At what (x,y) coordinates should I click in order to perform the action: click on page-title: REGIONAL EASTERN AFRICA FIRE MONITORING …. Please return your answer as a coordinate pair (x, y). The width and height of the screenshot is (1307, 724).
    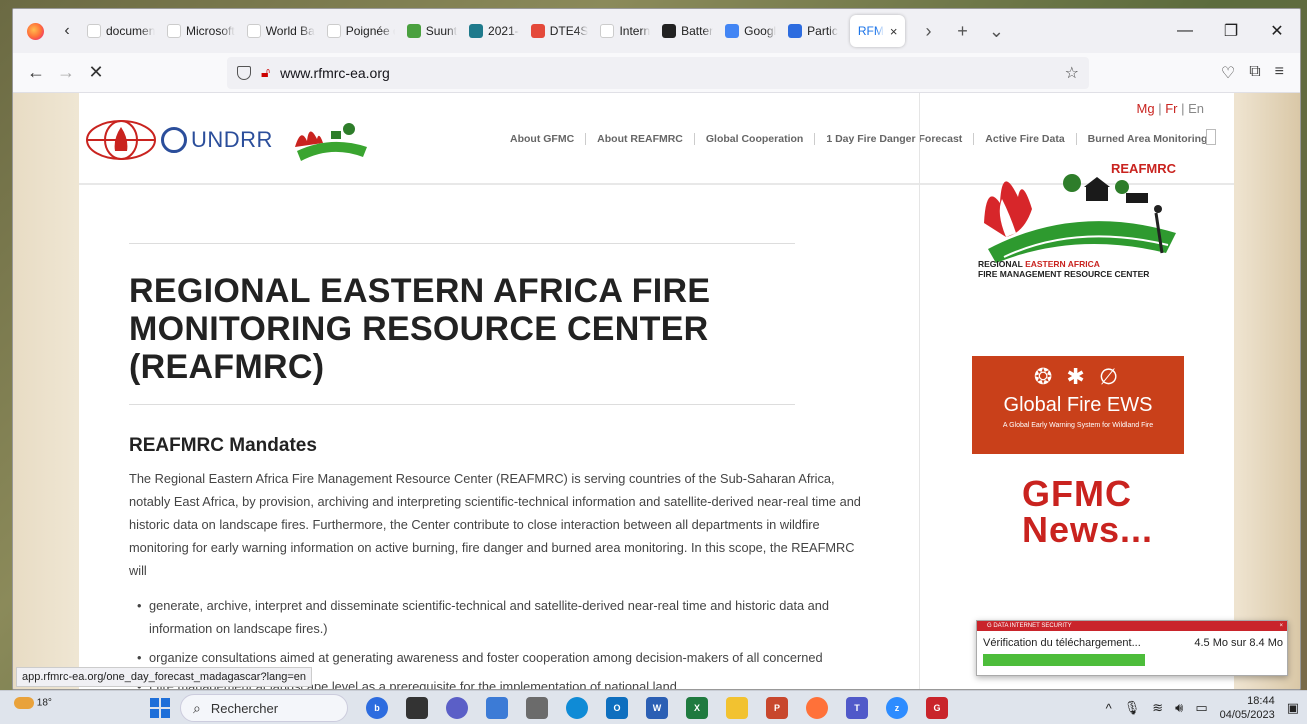
    Looking at the image, I should click on (420, 329).